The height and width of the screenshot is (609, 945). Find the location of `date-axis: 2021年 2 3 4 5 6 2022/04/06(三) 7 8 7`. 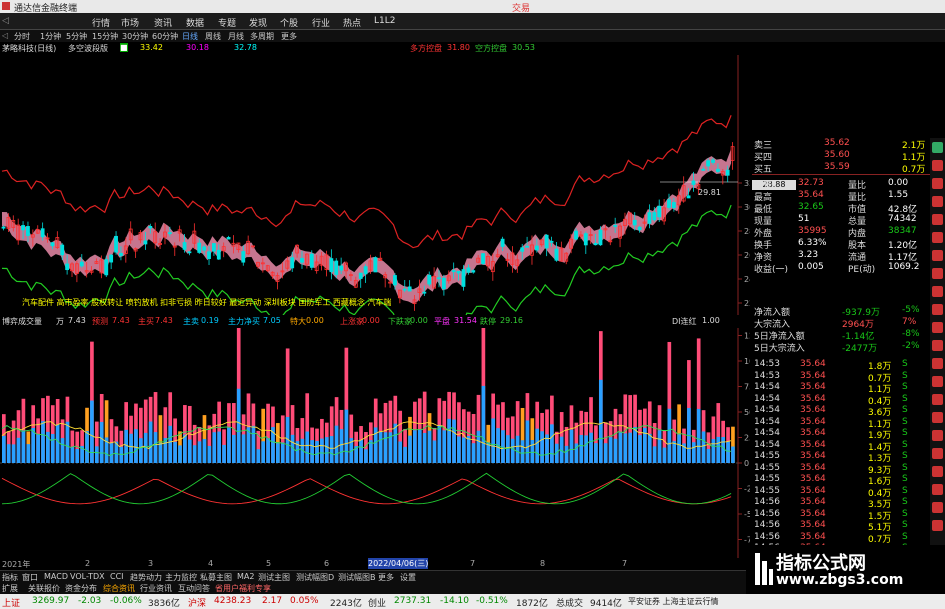

date-axis: 2021年 2 3 4 5 6 2022/04/06(三) 7 8 7 is located at coordinates (375, 563).